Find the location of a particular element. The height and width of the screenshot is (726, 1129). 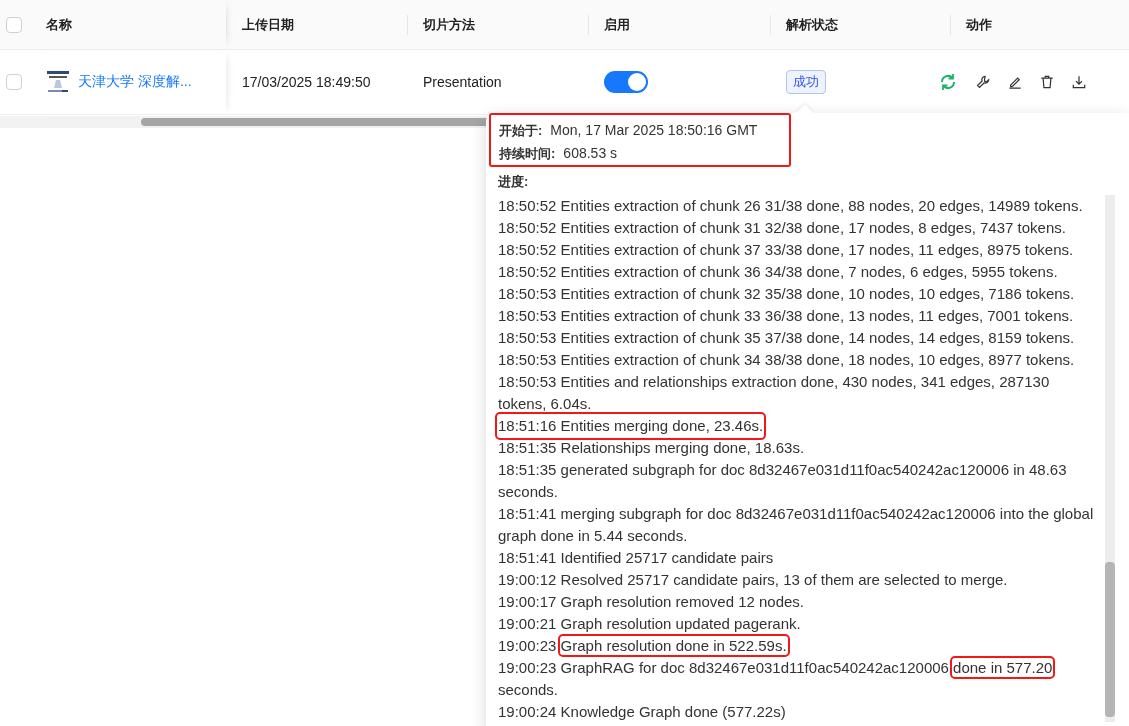

log-line: 19:00:23 Graph resolution done in 522.59s. is located at coordinates (798, 646).